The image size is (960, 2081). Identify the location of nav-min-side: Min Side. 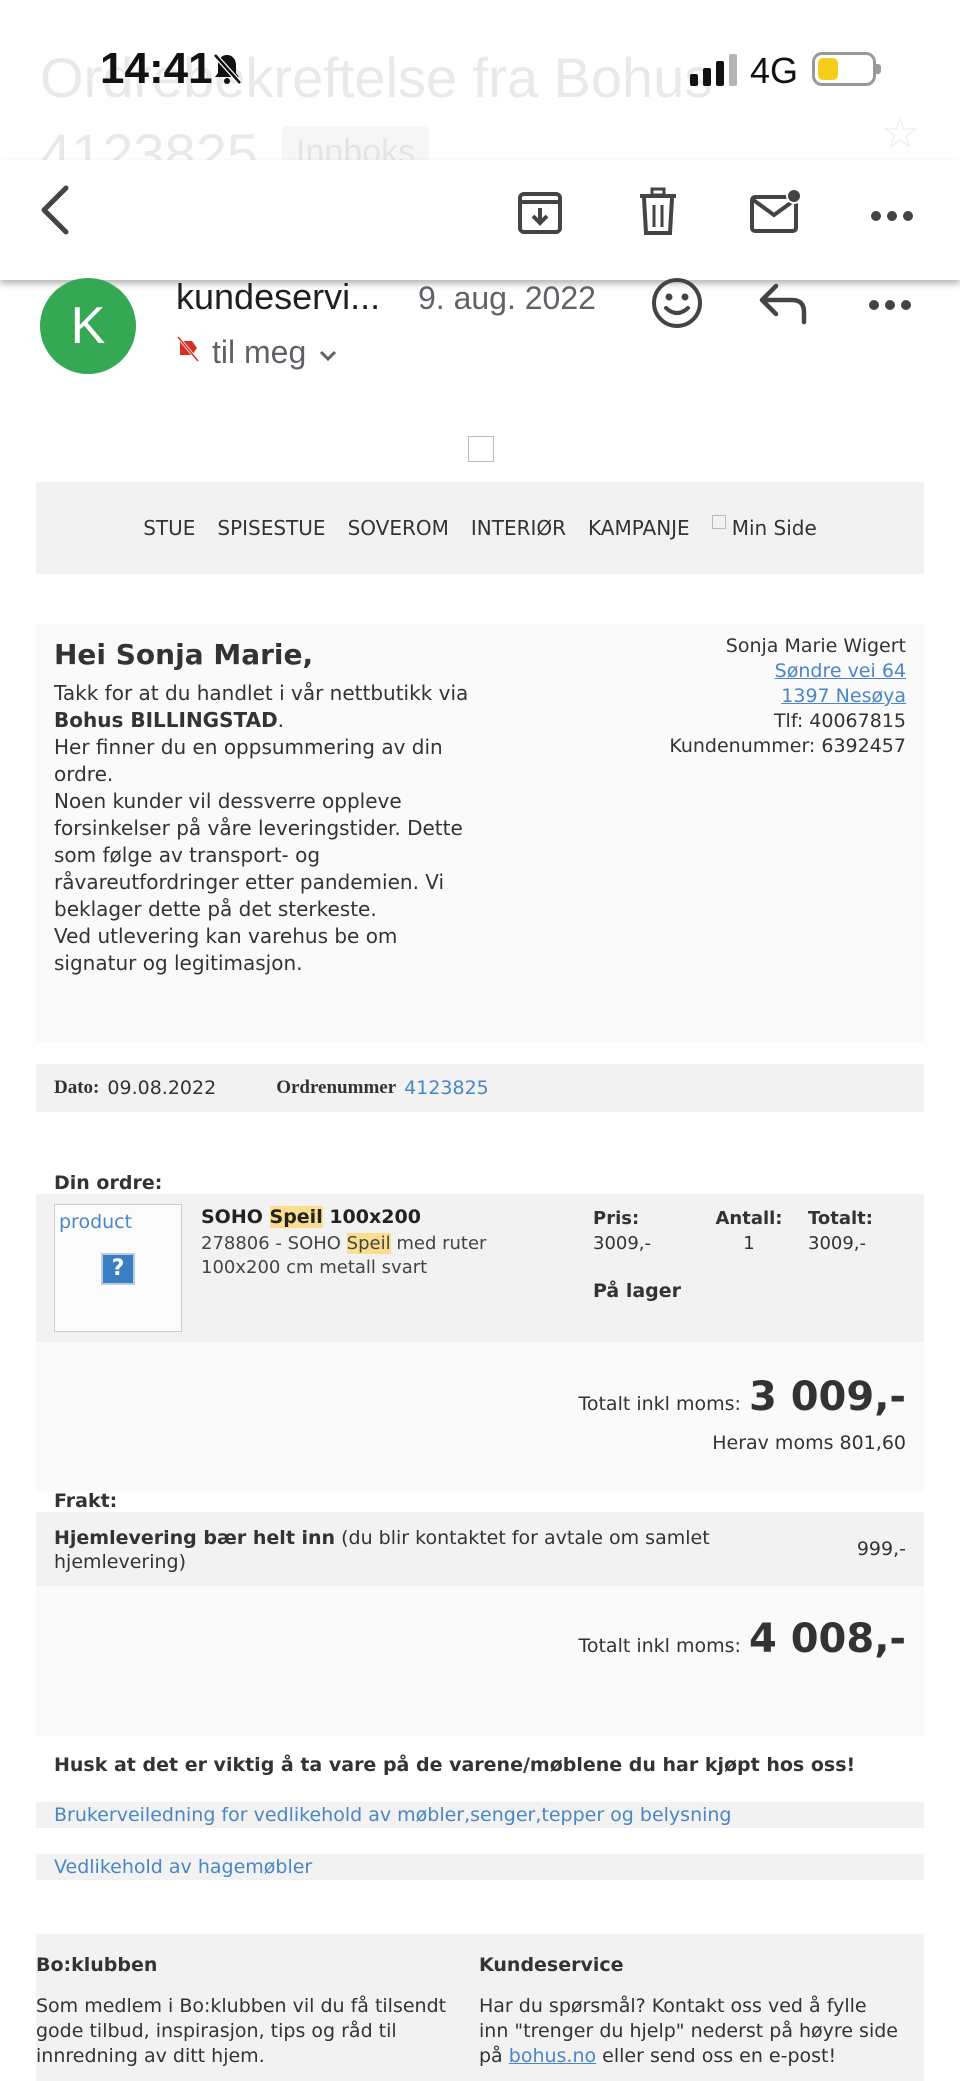
(764, 527).